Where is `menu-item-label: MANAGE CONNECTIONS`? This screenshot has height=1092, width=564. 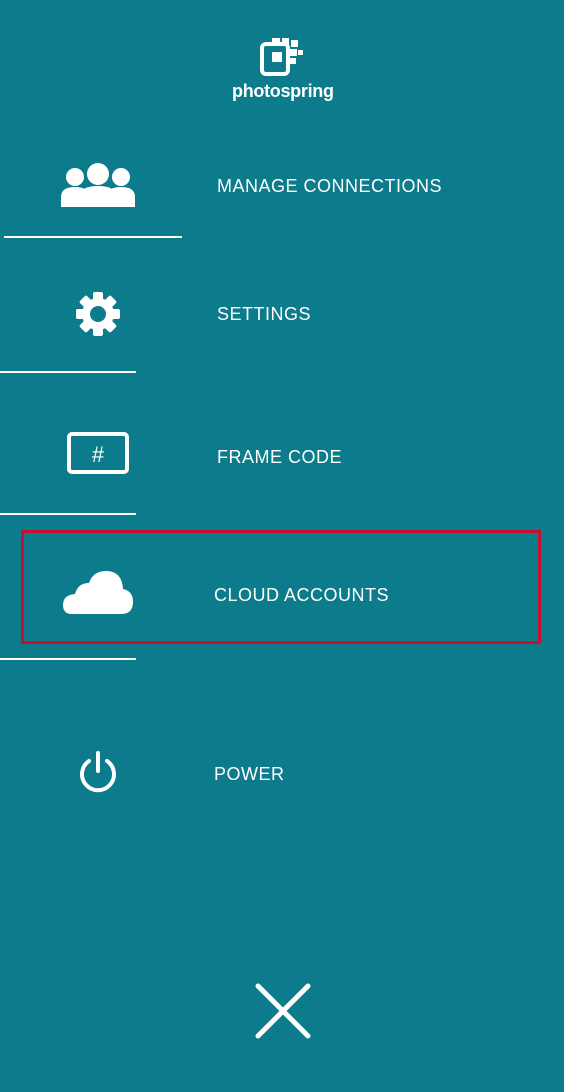
menu-item-label: MANAGE CONNECTIONS is located at coordinates (330, 186).